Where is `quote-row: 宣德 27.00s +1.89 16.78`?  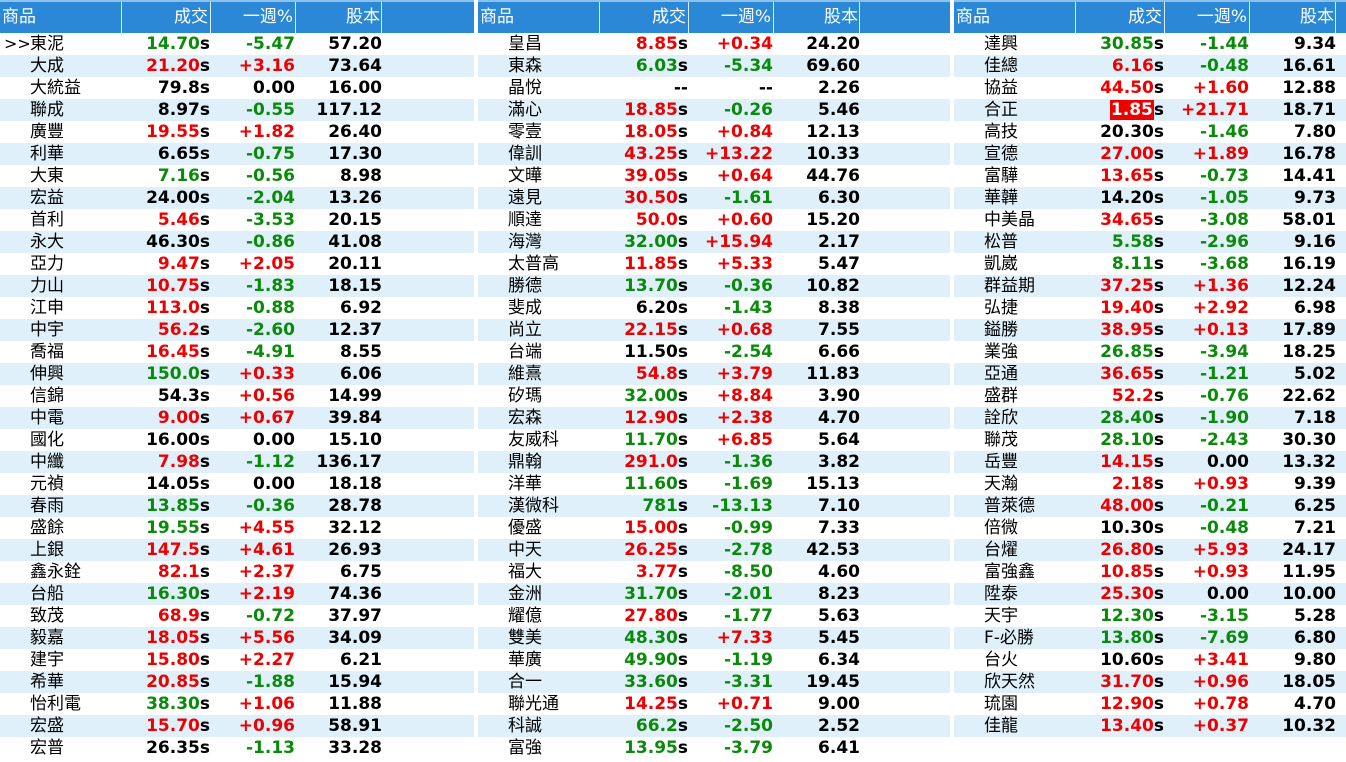 quote-row: 宣德 27.00s +1.89 16.78 is located at coordinates (1150, 154).